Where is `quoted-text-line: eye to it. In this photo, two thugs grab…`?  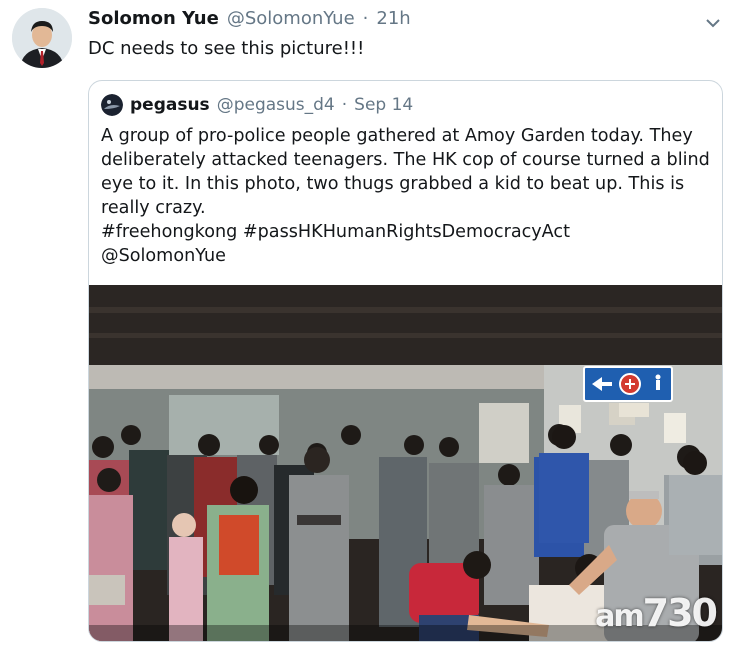 quoted-text-line: eye to it. In this photo, two thugs grab… is located at coordinates (393, 184).